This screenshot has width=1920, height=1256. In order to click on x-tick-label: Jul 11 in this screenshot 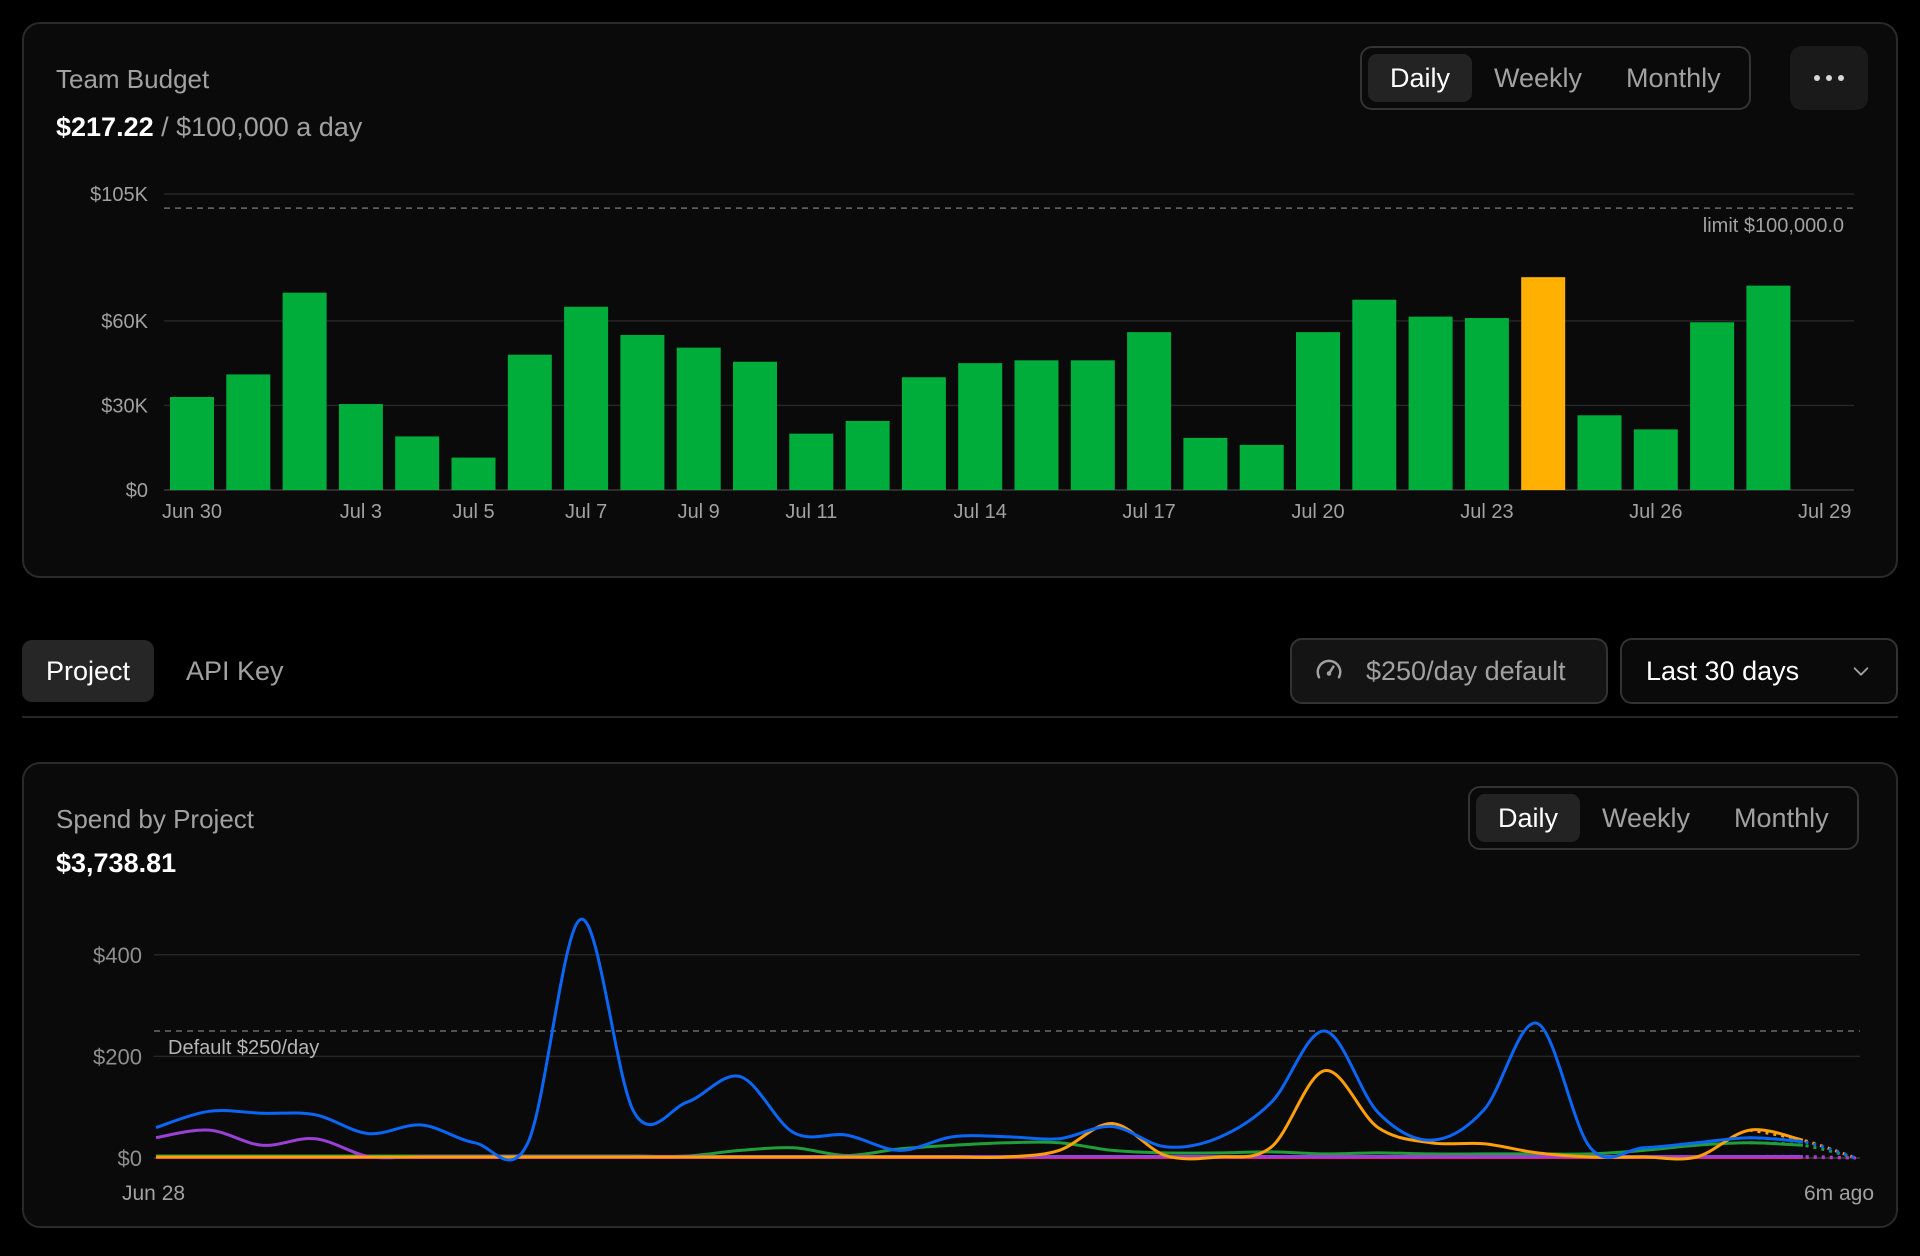, I will do `click(811, 512)`.